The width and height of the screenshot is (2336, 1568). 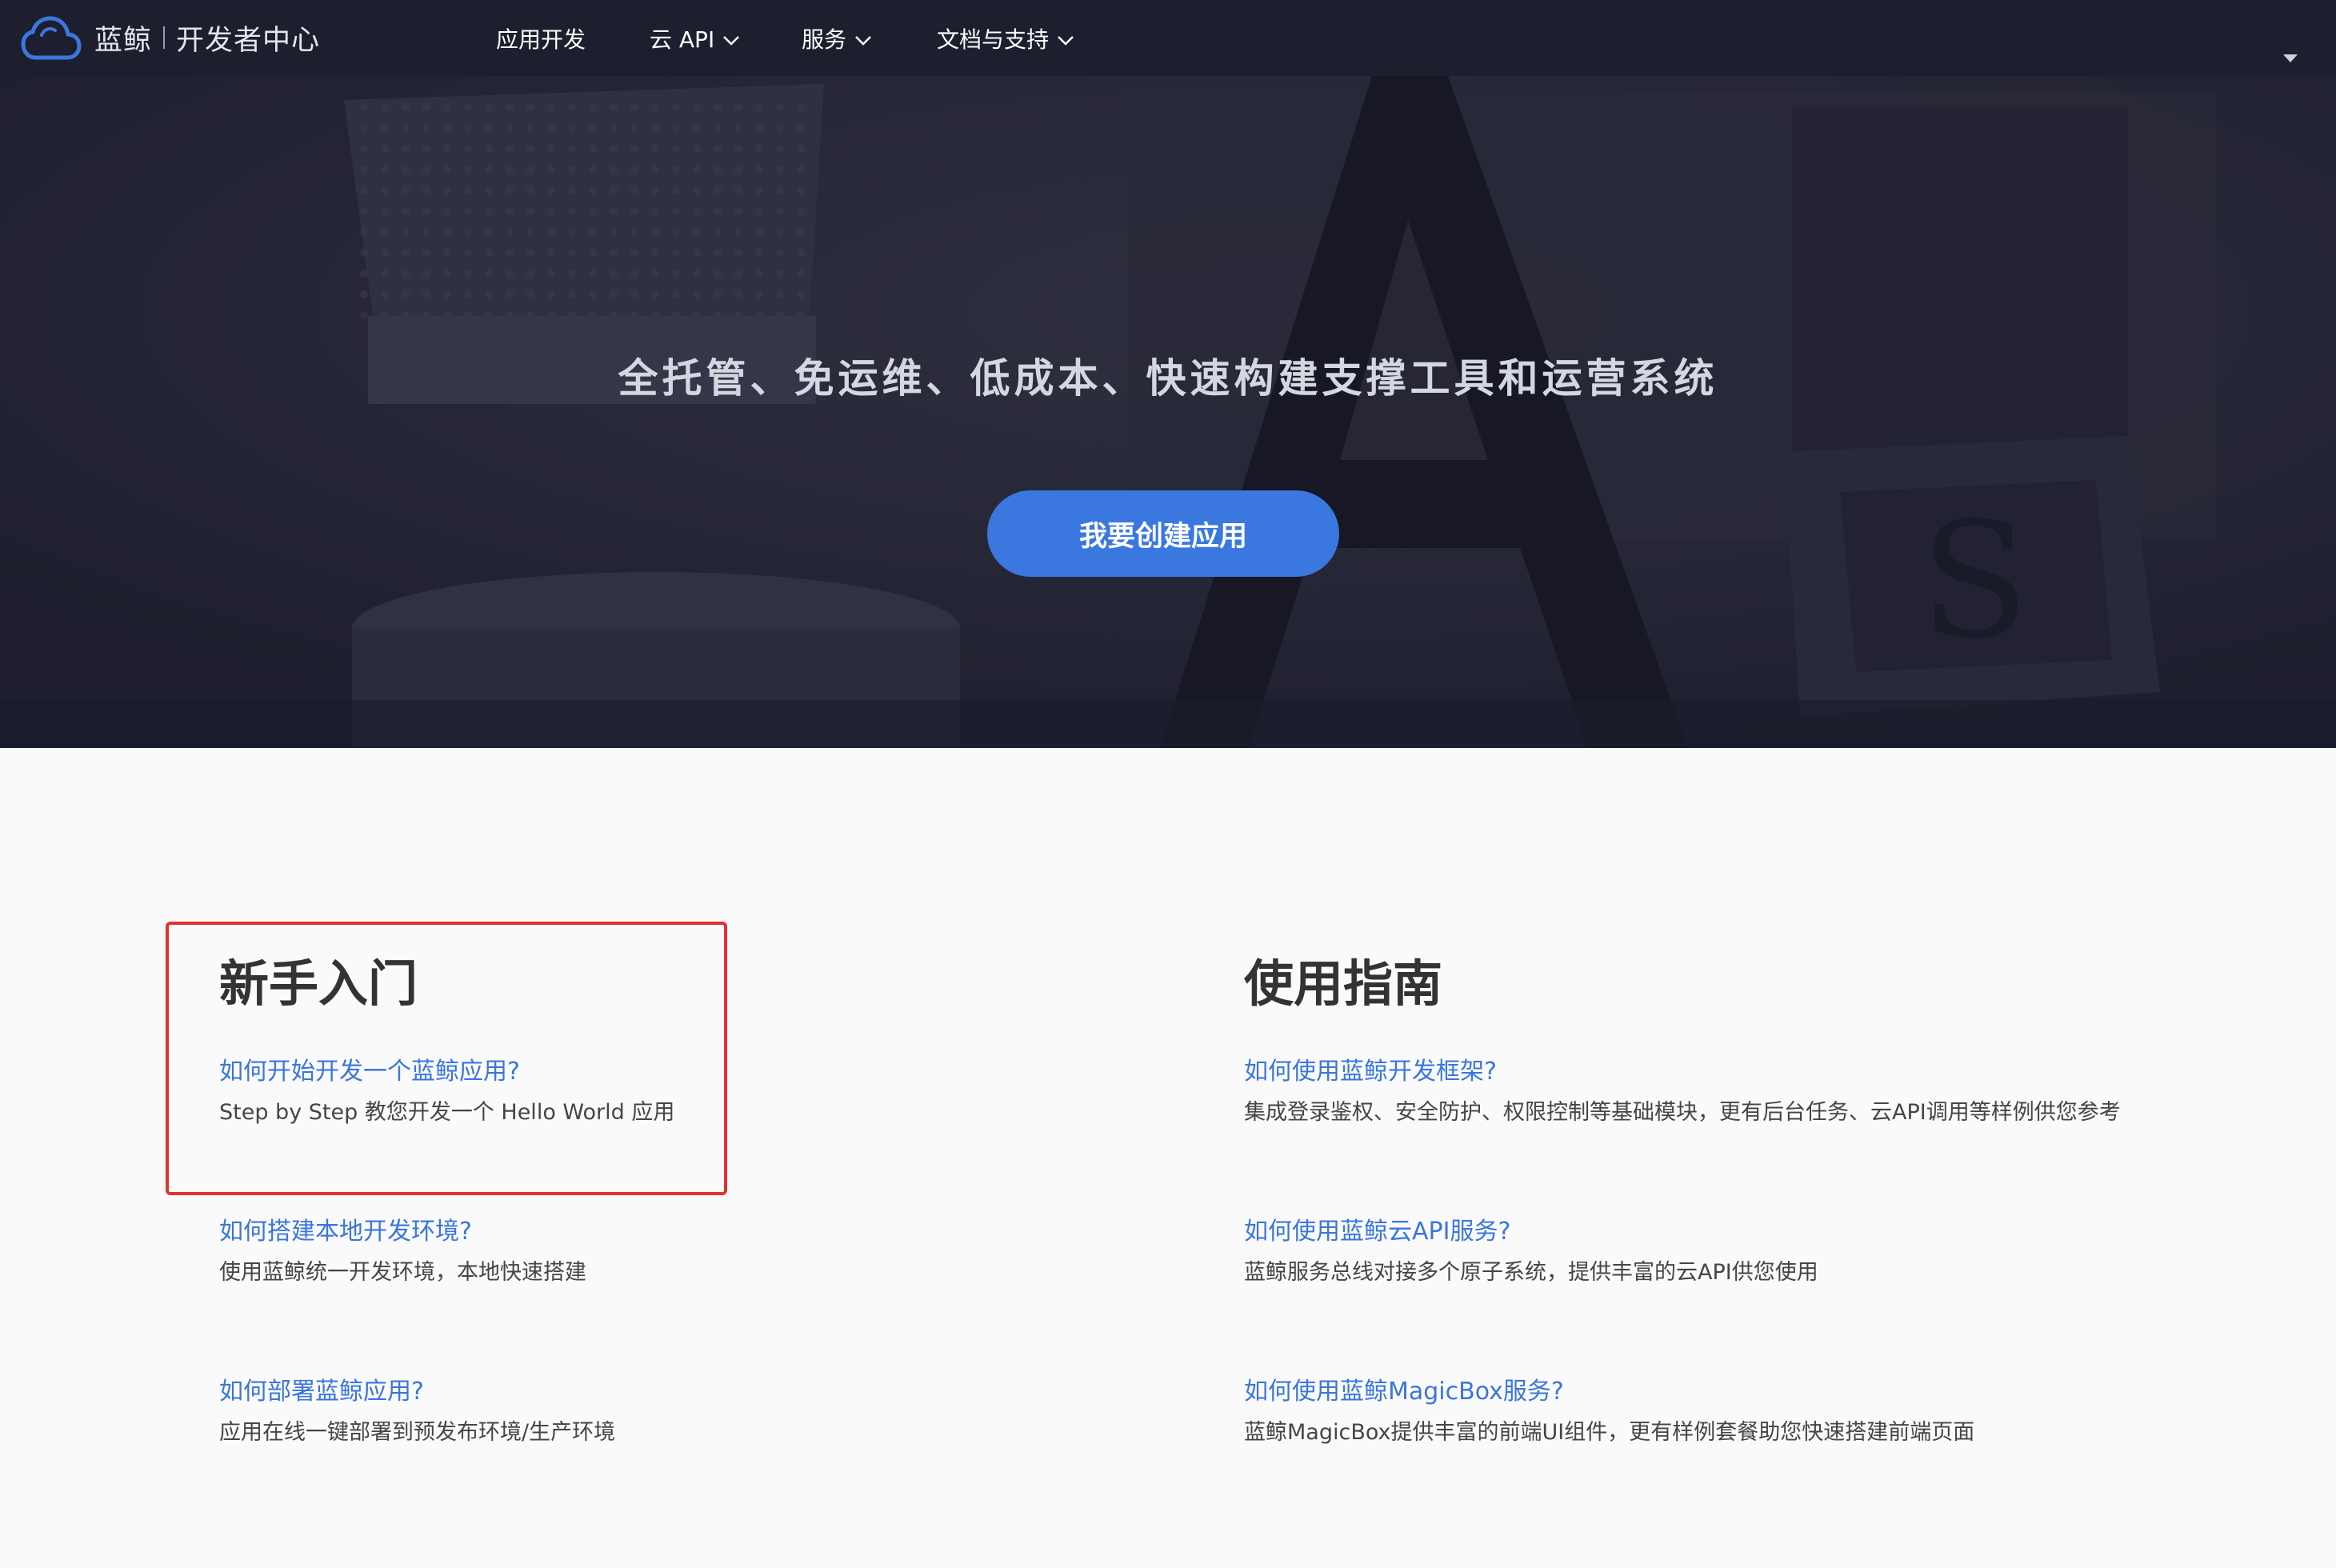 What do you see at coordinates (123, 40) in the screenshot?
I see `brand-title: 蓝鲸` at bounding box center [123, 40].